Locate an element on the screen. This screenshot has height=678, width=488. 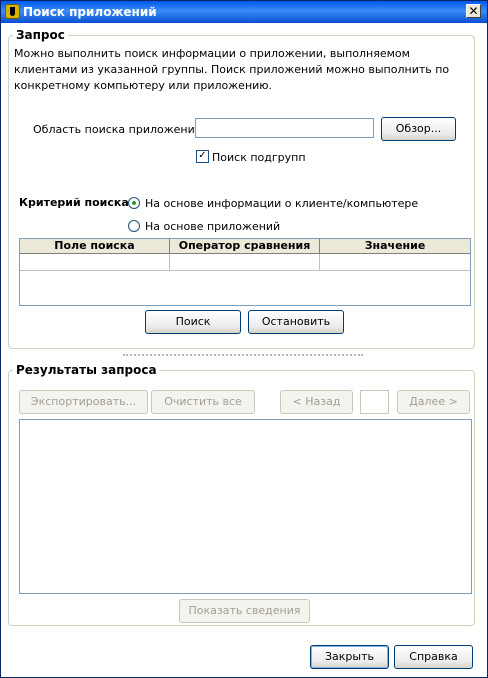
help-button: Справка is located at coordinates (433, 657).